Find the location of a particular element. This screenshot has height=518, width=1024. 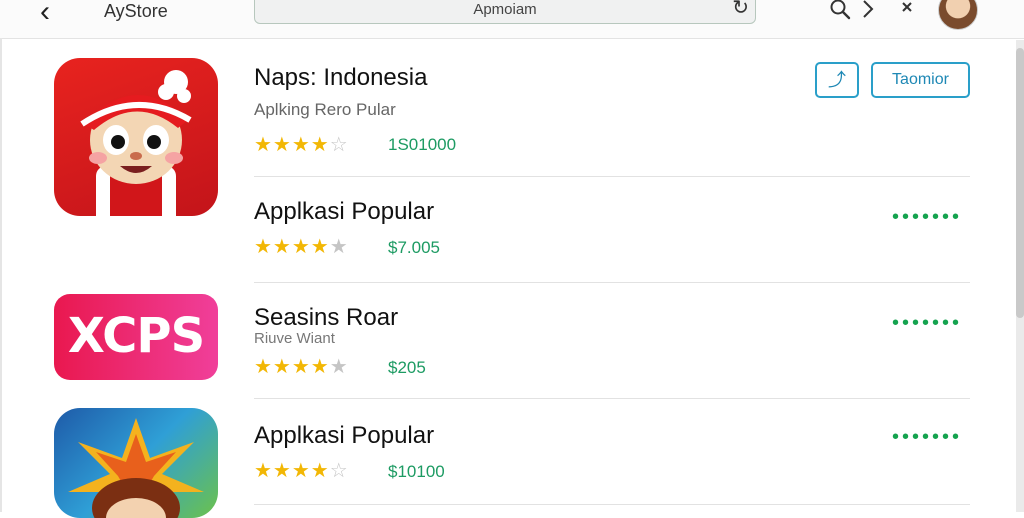

app-icon-text: XCPS is located at coordinates (136, 336).